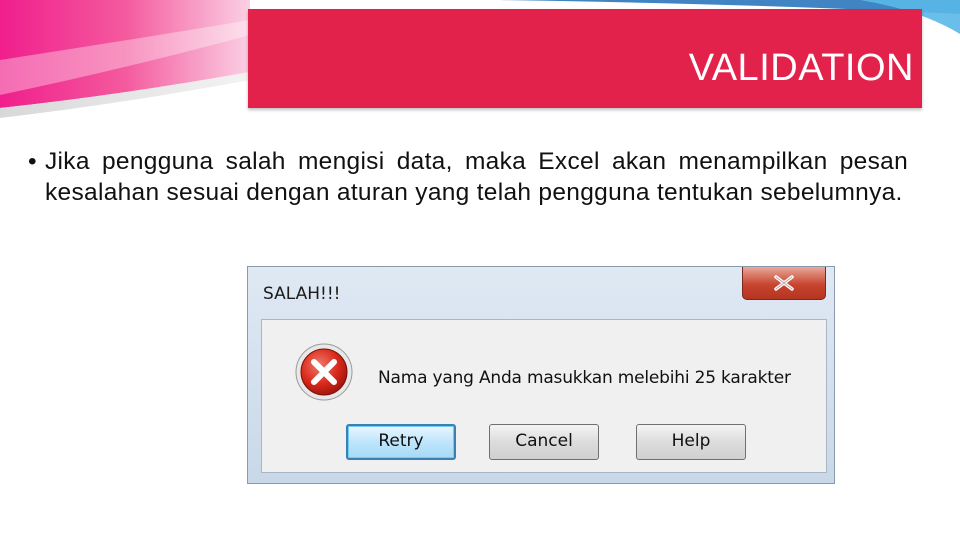 The width and height of the screenshot is (960, 540). Describe the element at coordinates (544, 442) in the screenshot. I see `cancel-button: Cancel` at that location.